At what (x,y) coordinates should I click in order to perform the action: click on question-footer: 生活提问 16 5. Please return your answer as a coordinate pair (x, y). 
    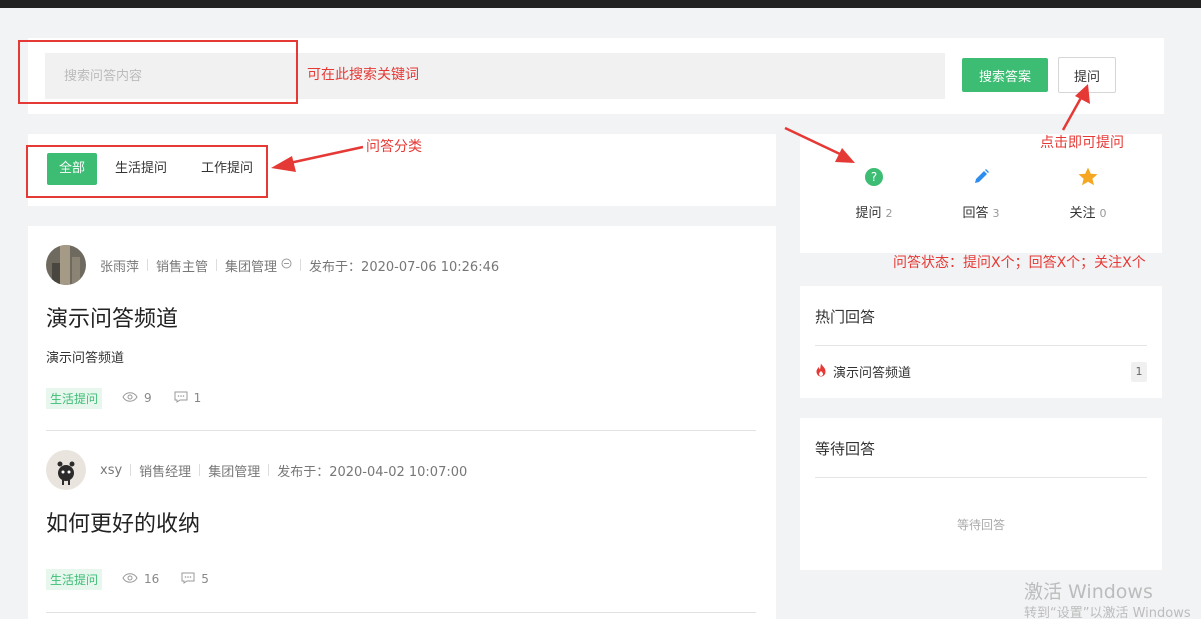
    Looking at the image, I should click on (138, 579).